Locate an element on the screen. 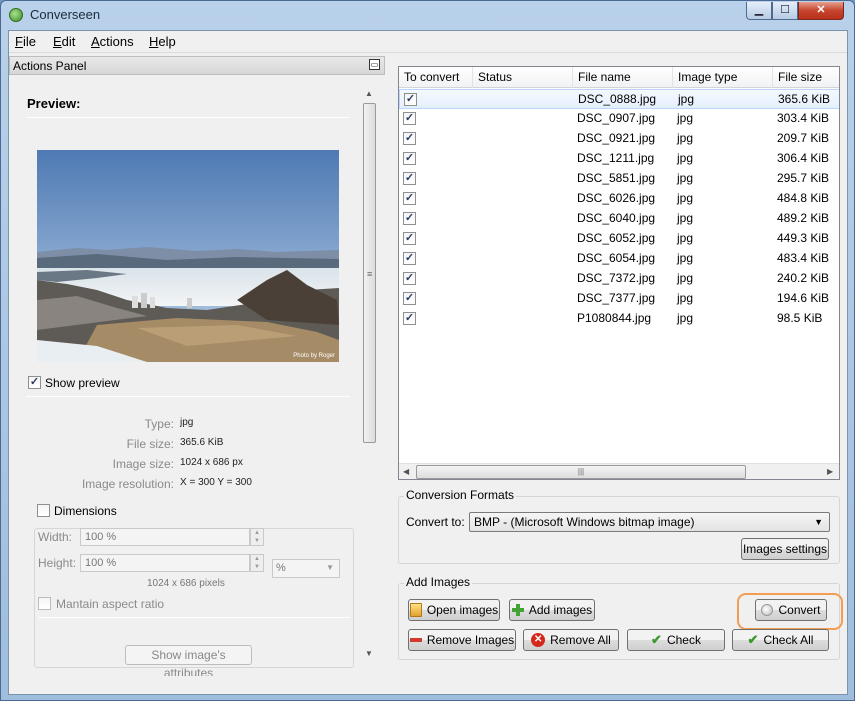 The image size is (855, 701). row-file-name: DSC_0888.jpg is located at coordinates (617, 99).